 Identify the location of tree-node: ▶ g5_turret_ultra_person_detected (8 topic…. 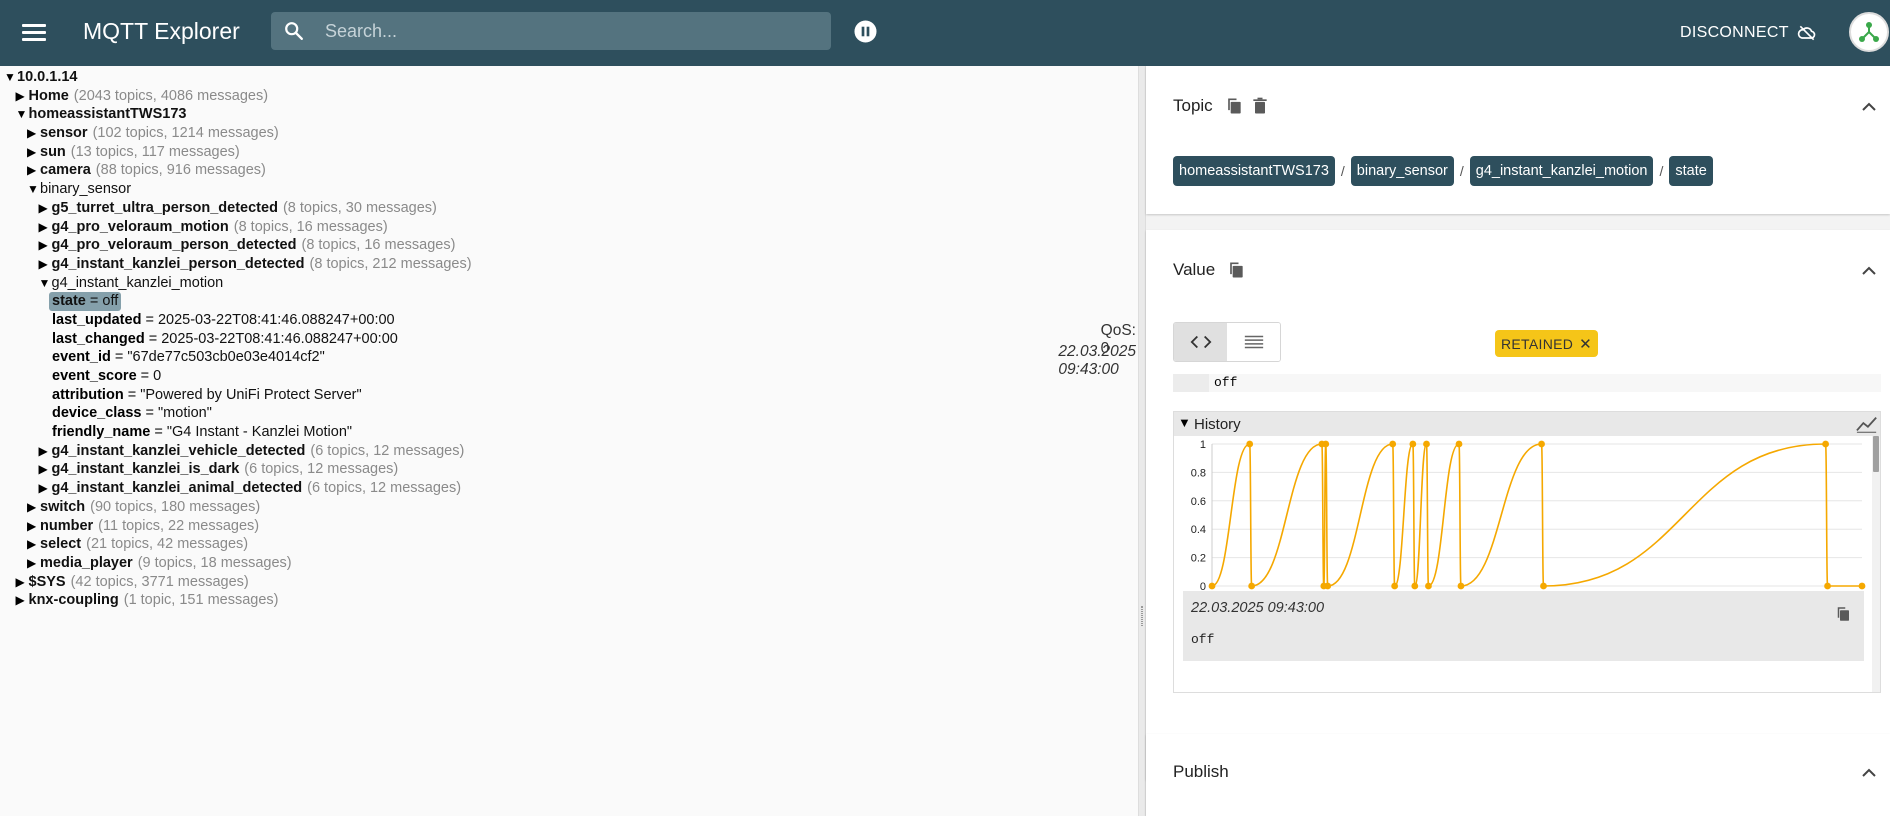
(569, 208).